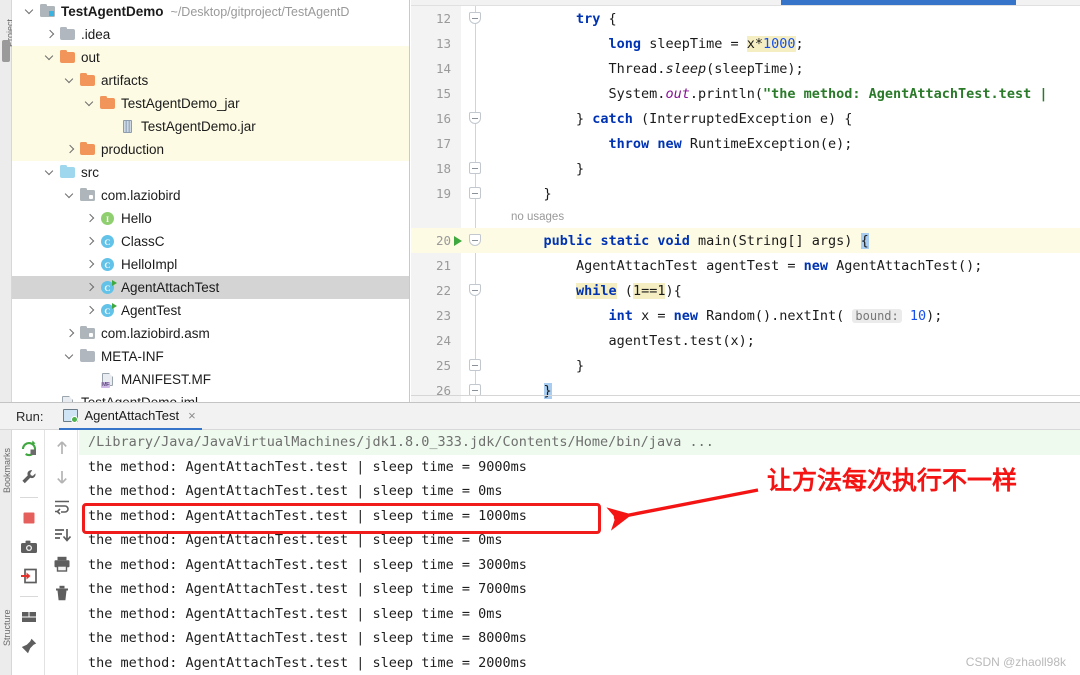 This screenshot has width=1080, height=675. I want to click on trash-button, so click(62, 593).